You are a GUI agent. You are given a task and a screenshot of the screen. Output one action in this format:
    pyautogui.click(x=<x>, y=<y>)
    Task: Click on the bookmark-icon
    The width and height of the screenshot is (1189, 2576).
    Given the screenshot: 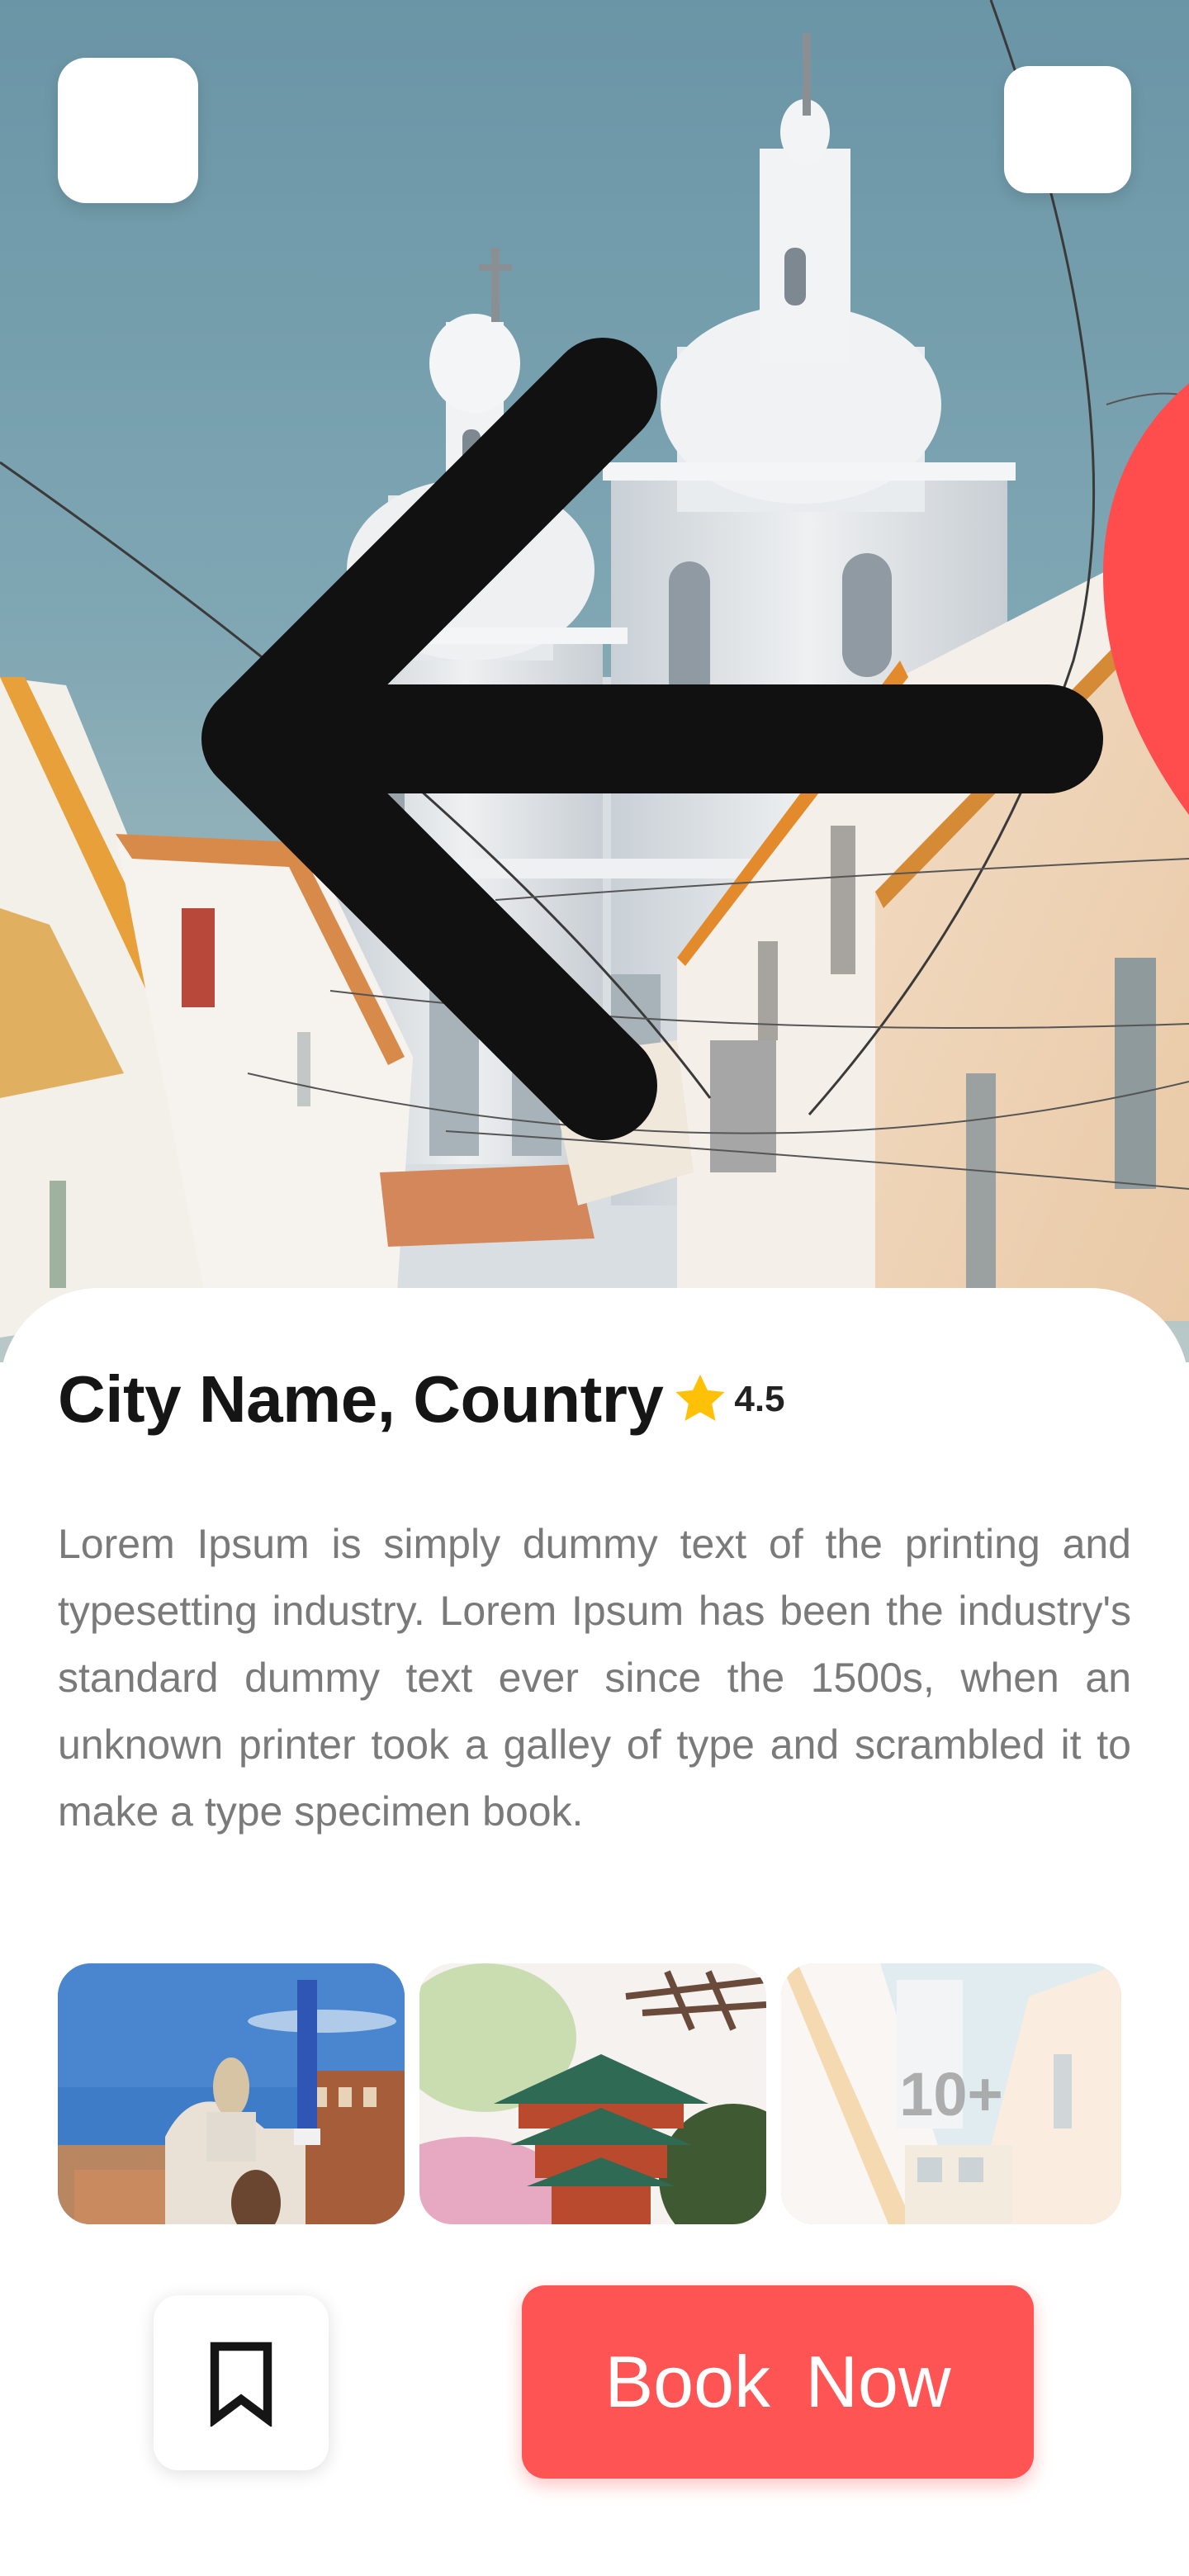 What is the action you would take?
    pyautogui.click(x=241, y=2384)
    